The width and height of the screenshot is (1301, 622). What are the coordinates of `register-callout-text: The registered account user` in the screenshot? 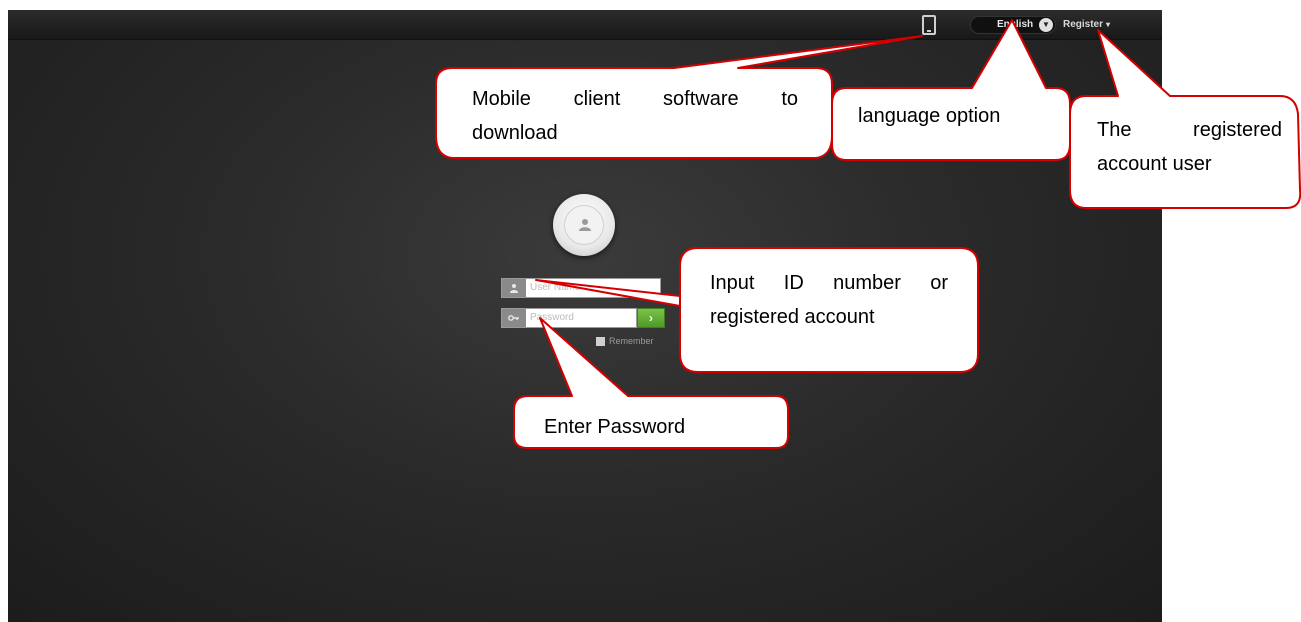 It's located at (1189, 147).